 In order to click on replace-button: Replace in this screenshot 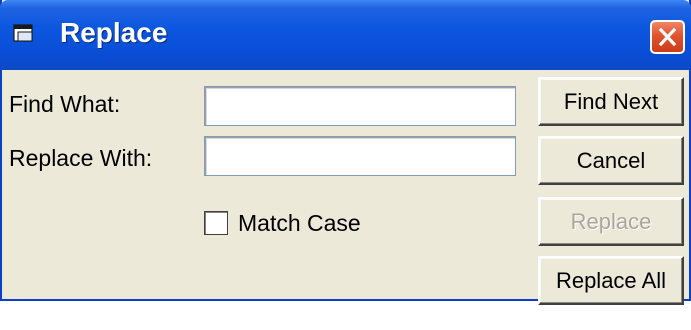, I will do `click(611, 221)`.